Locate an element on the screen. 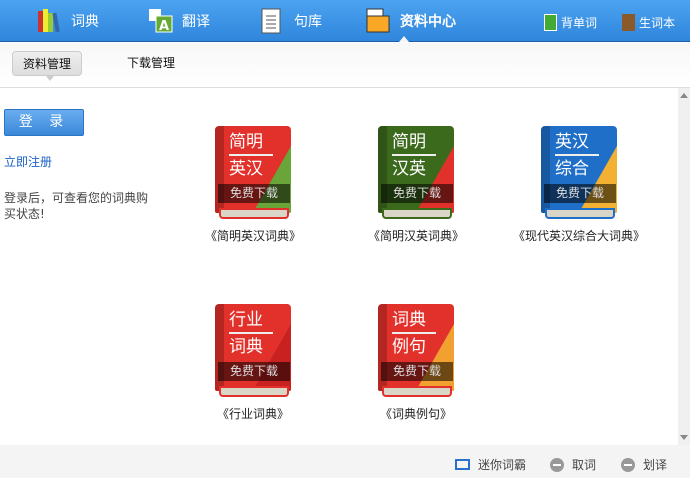 The image size is (690, 478). book-title: 简明 英汉 is located at coordinates (251, 155).